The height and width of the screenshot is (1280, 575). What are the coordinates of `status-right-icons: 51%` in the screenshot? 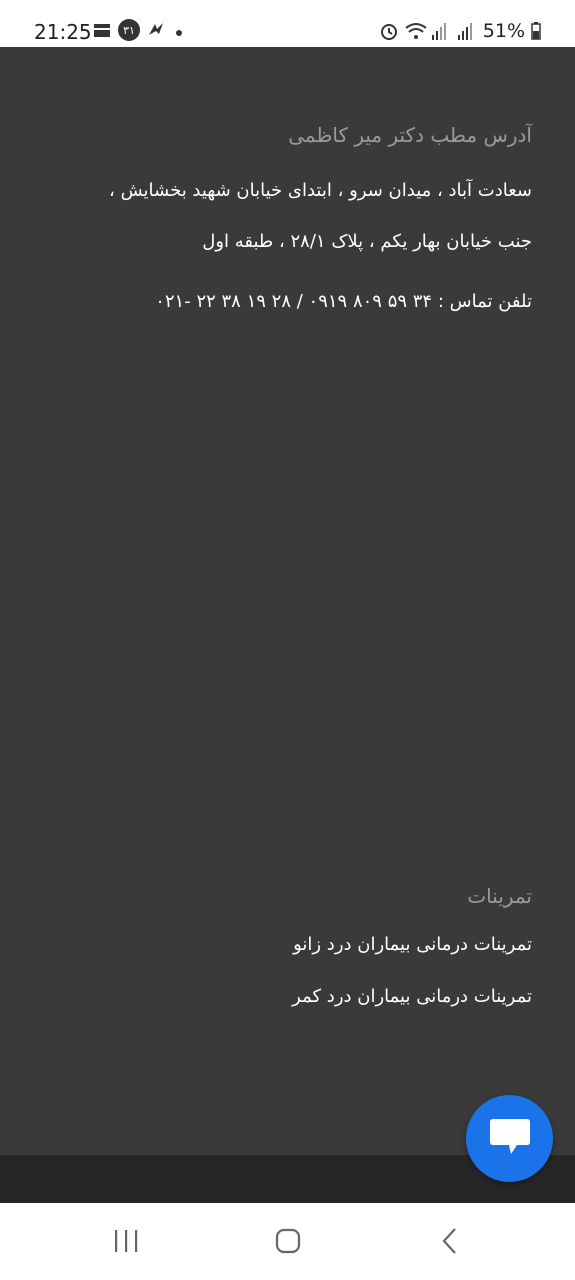 It's located at (460, 31).